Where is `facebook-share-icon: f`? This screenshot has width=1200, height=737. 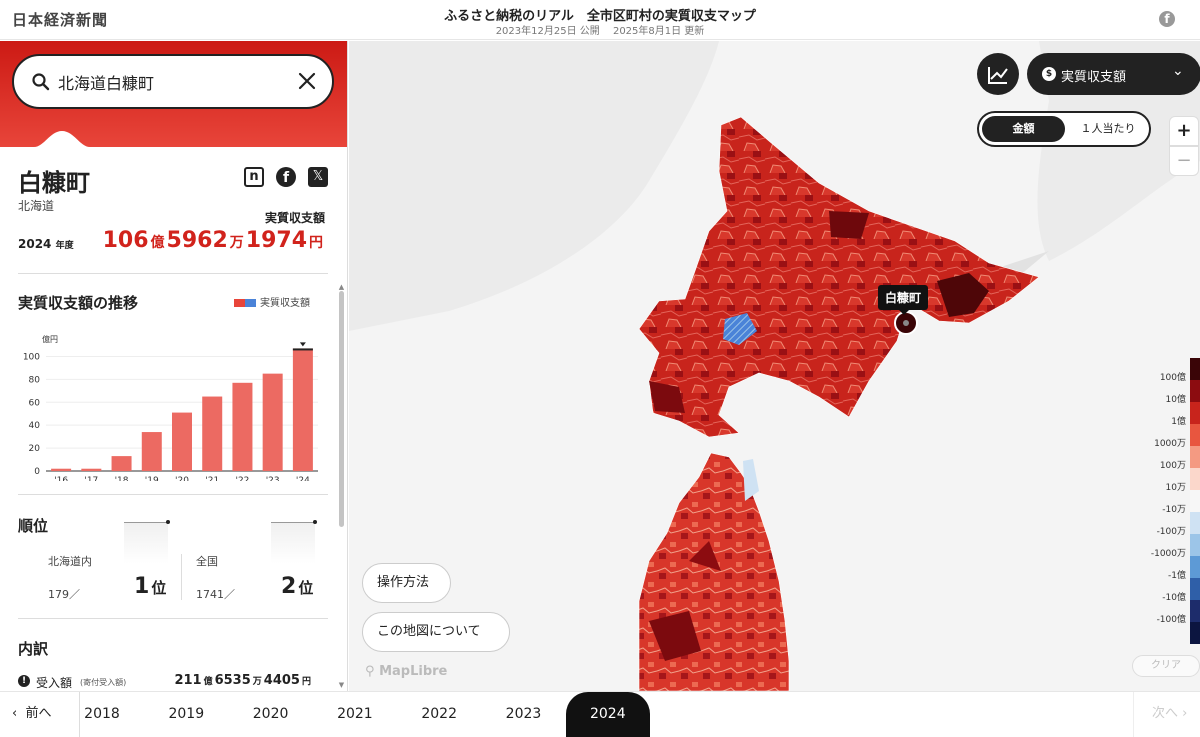 facebook-share-icon: f is located at coordinates (1167, 19).